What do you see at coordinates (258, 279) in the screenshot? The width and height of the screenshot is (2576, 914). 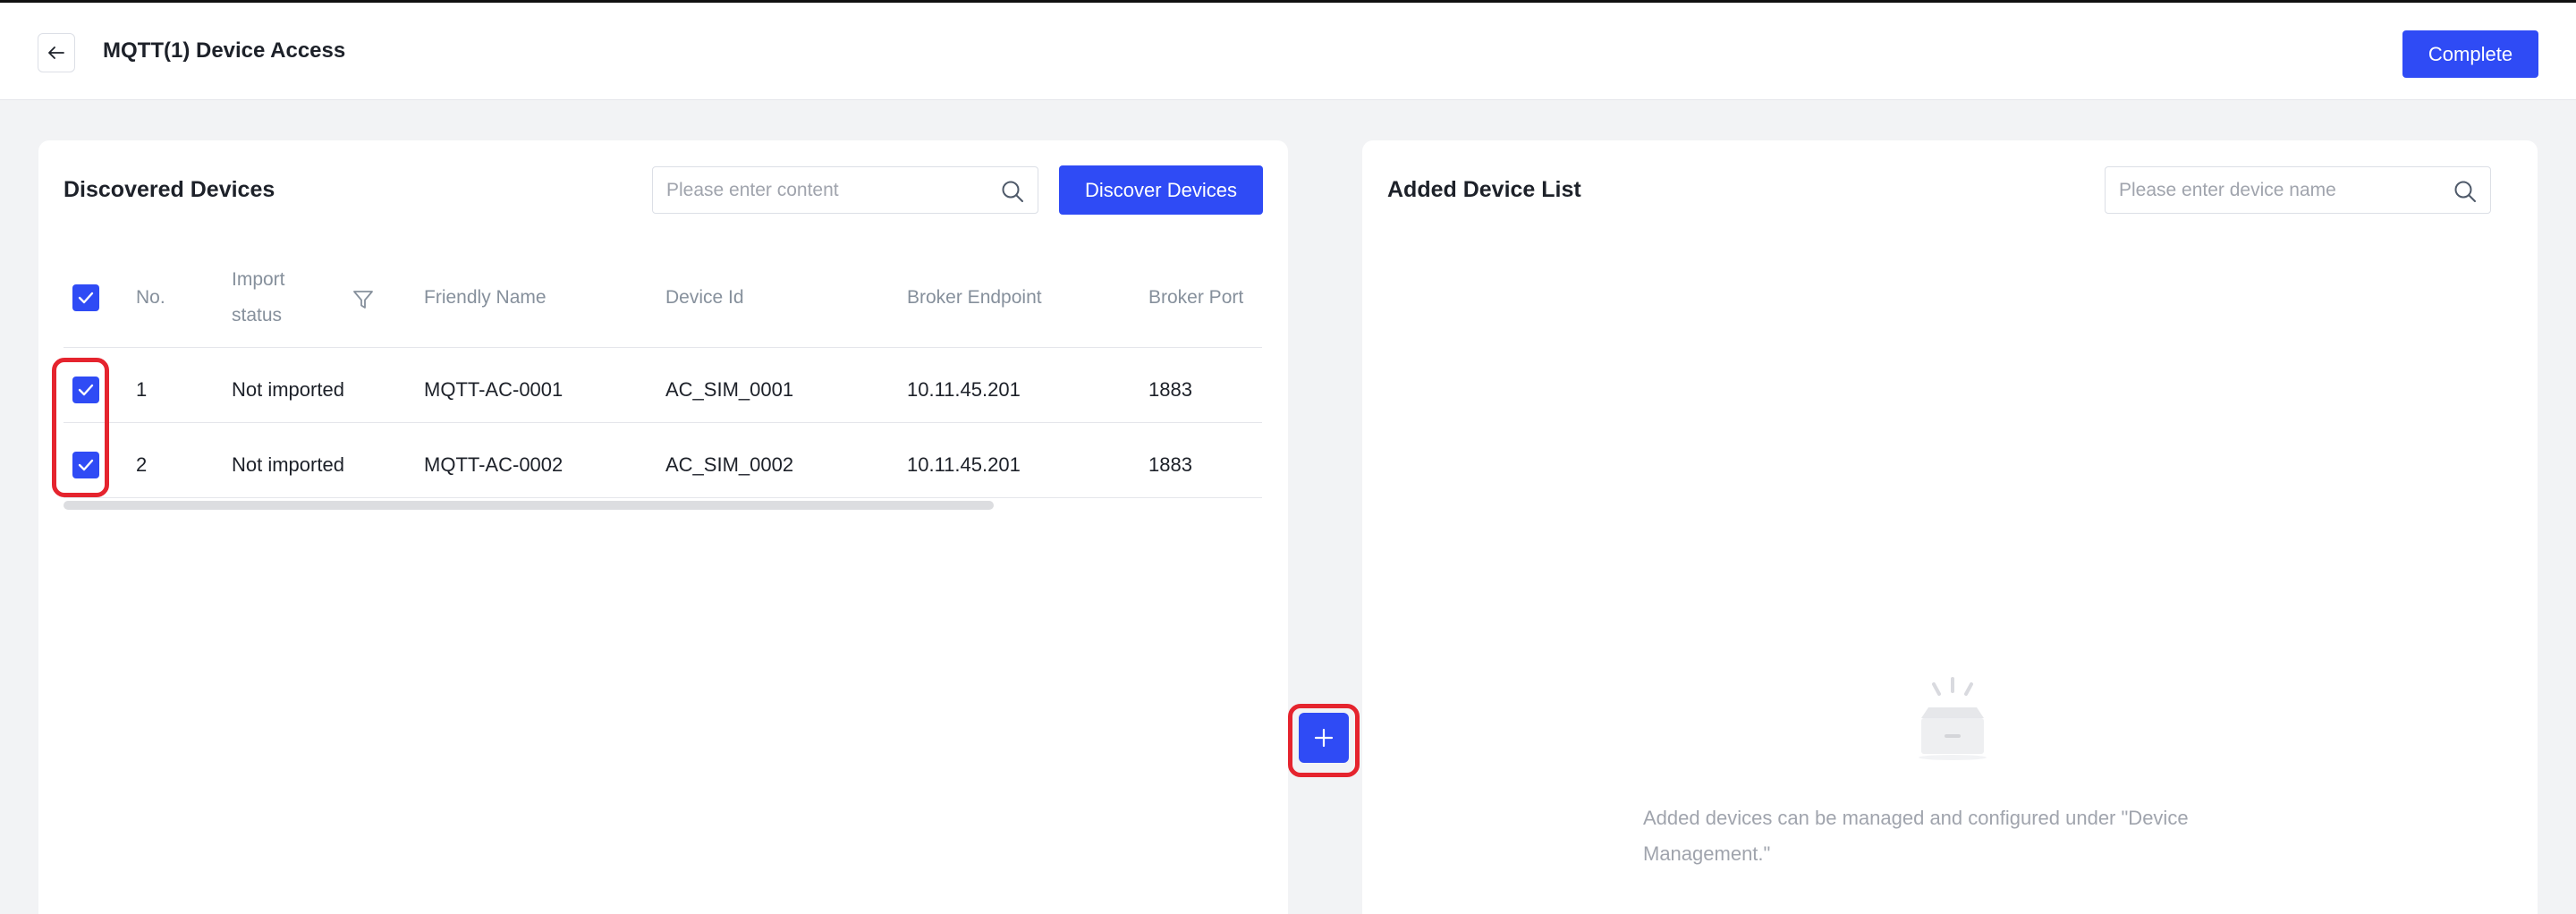 I see `column-header-import-status-line1: Import` at bounding box center [258, 279].